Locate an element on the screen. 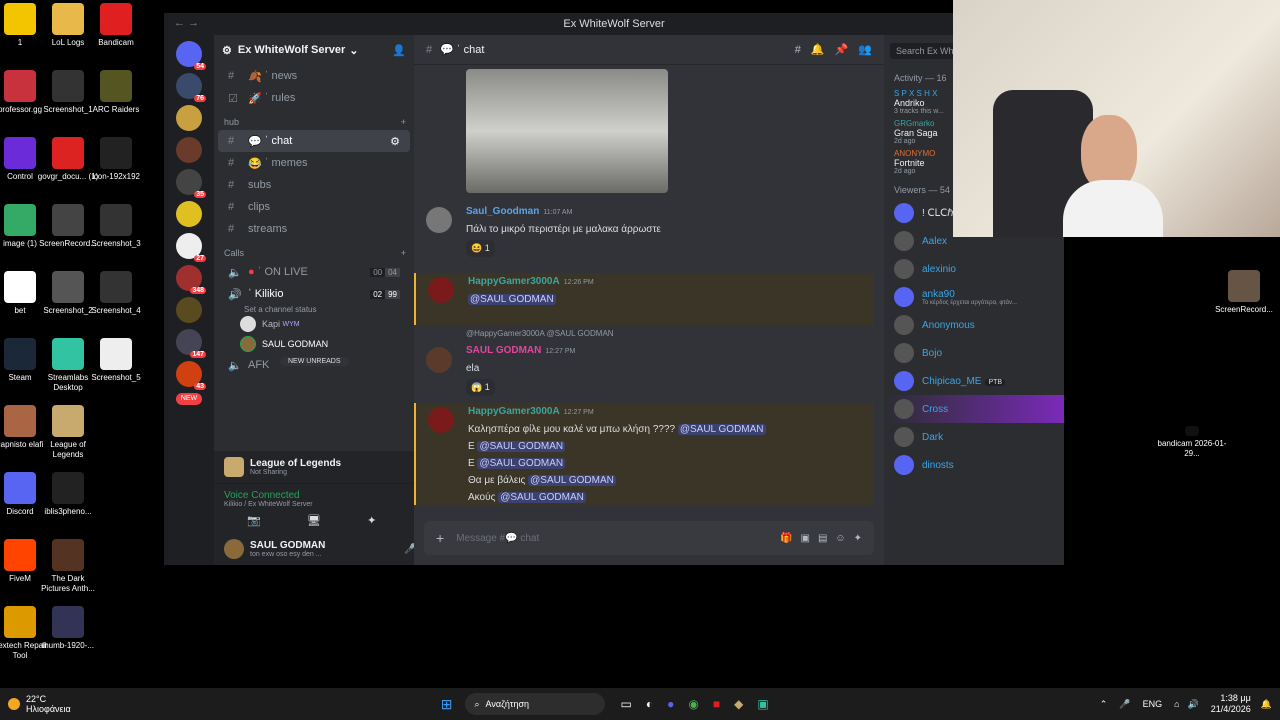  gift-icon: 🎁 is located at coordinates (786, 538).